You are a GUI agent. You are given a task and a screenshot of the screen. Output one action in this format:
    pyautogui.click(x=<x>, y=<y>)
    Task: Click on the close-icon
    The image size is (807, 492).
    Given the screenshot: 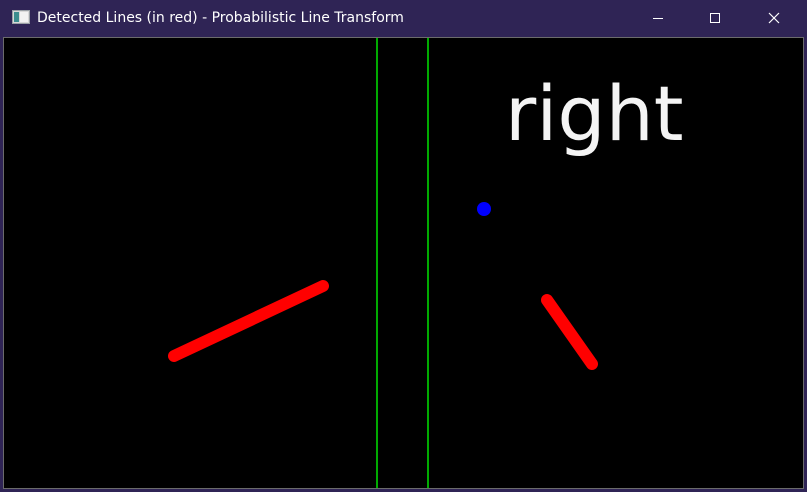 What is the action you would take?
    pyautogui.click(x=774, y=18)
    